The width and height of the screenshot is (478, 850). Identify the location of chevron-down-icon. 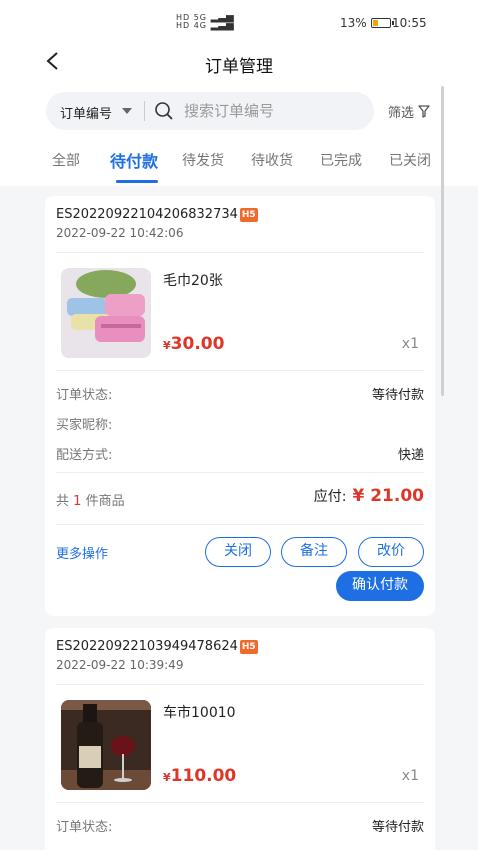
(127, 111).